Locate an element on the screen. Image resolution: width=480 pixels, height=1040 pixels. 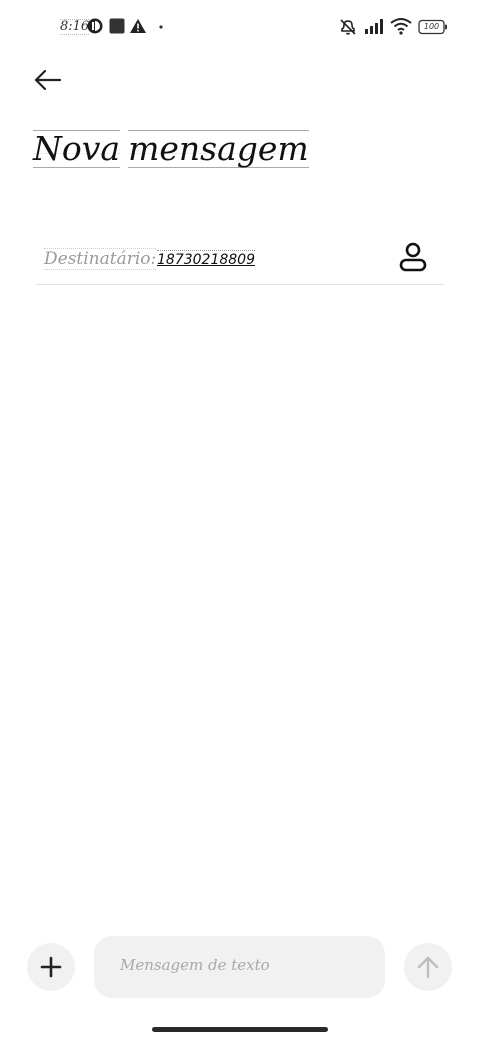
mute-icon is located at coordinates (348, 27).